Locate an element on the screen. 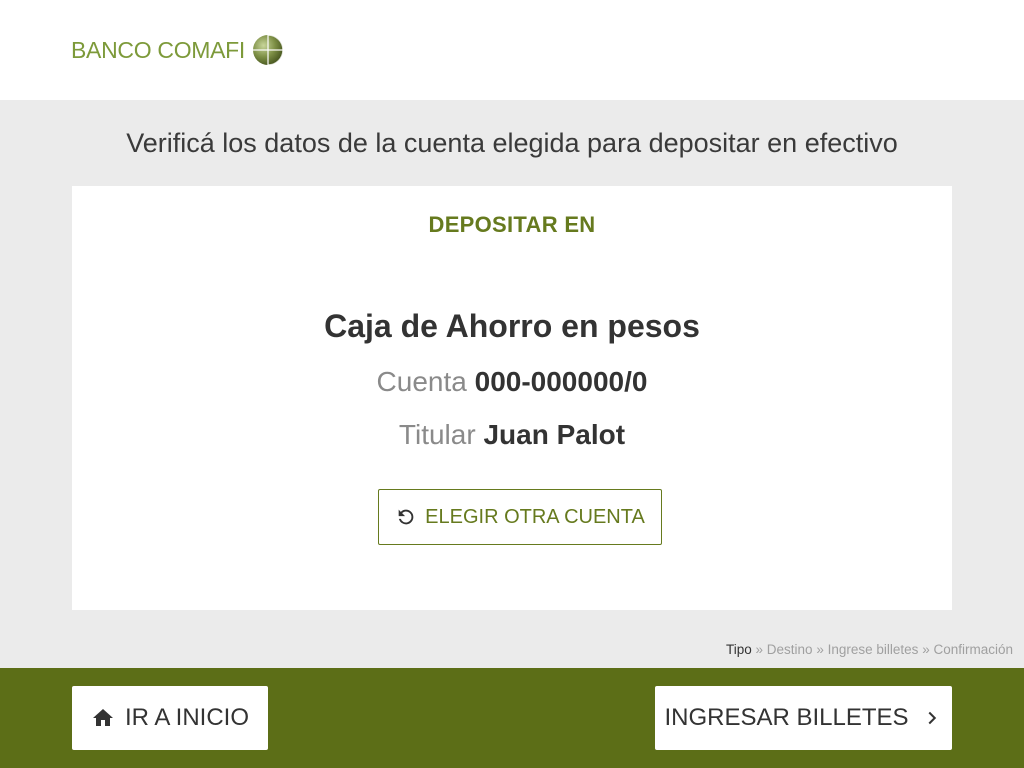 The width and height of the screenshot is (1024, 768). account-number: 000-000000/0 is located at coordinates (561, 381).